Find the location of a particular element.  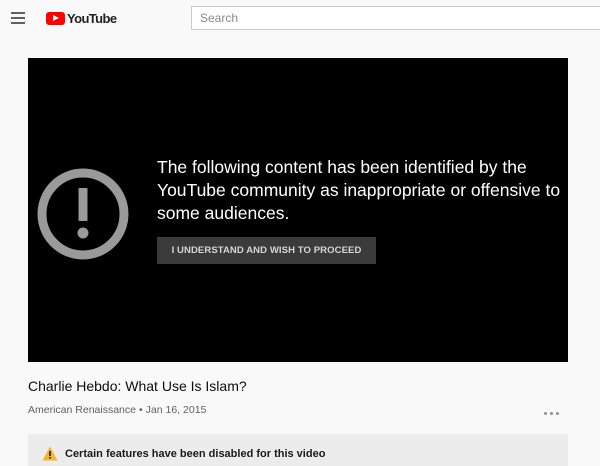

menu-icon is located at coordinates (18, 18).